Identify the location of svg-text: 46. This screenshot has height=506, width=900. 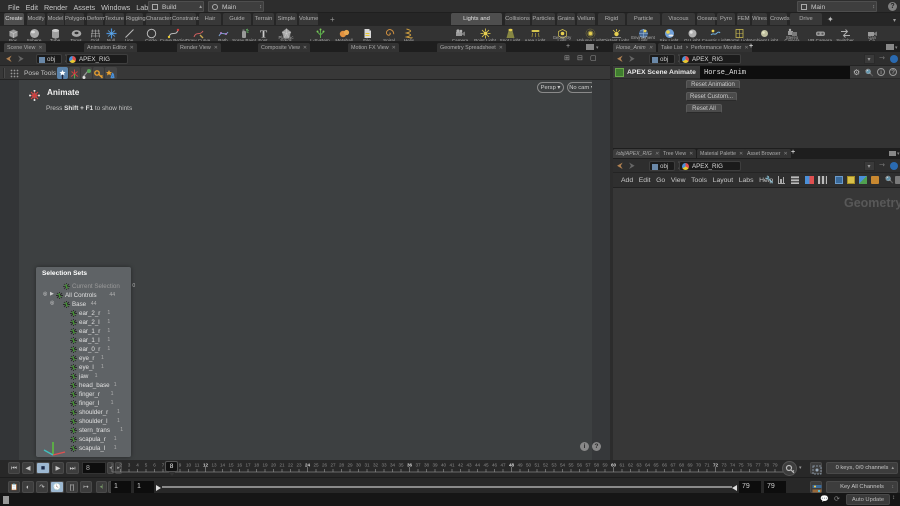
(495, 465).